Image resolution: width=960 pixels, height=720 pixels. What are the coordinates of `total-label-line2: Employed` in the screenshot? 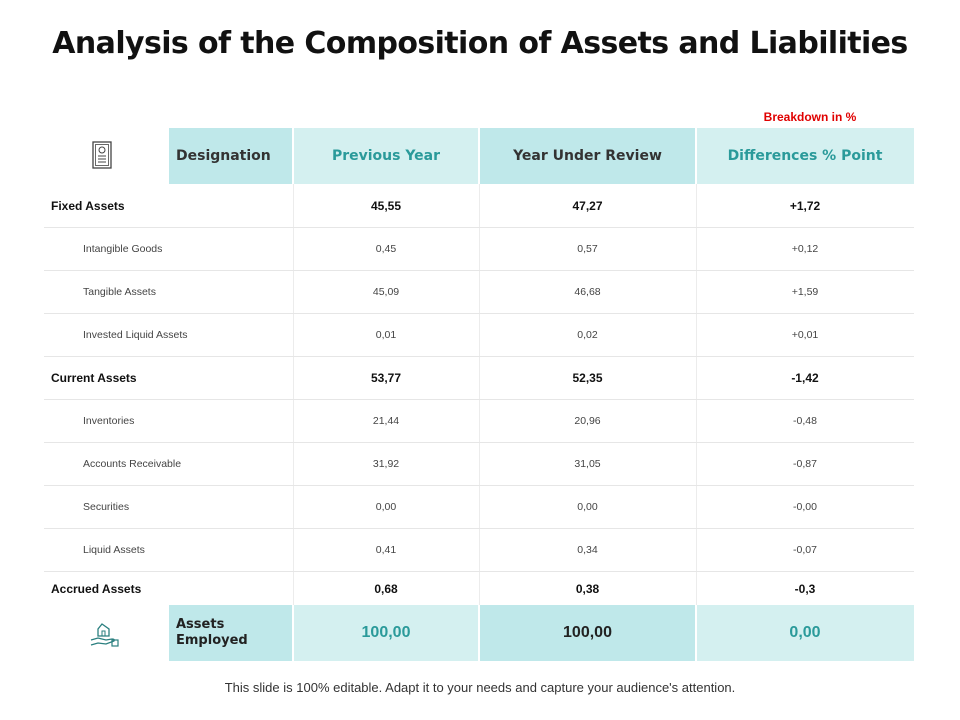 It's located at (212, 640).